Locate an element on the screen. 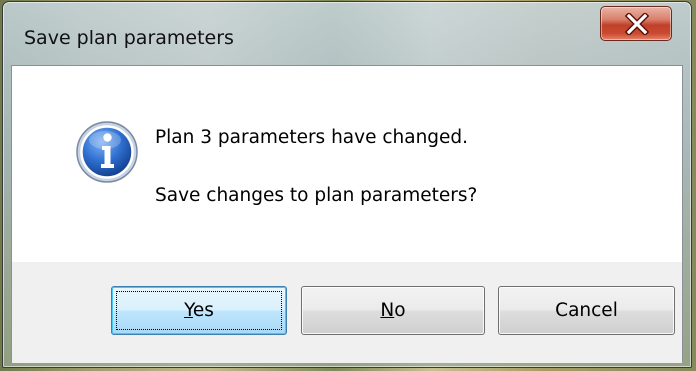 The height and width of the screenshot is (371, 696). close-button is located at coordinates (636, 23).